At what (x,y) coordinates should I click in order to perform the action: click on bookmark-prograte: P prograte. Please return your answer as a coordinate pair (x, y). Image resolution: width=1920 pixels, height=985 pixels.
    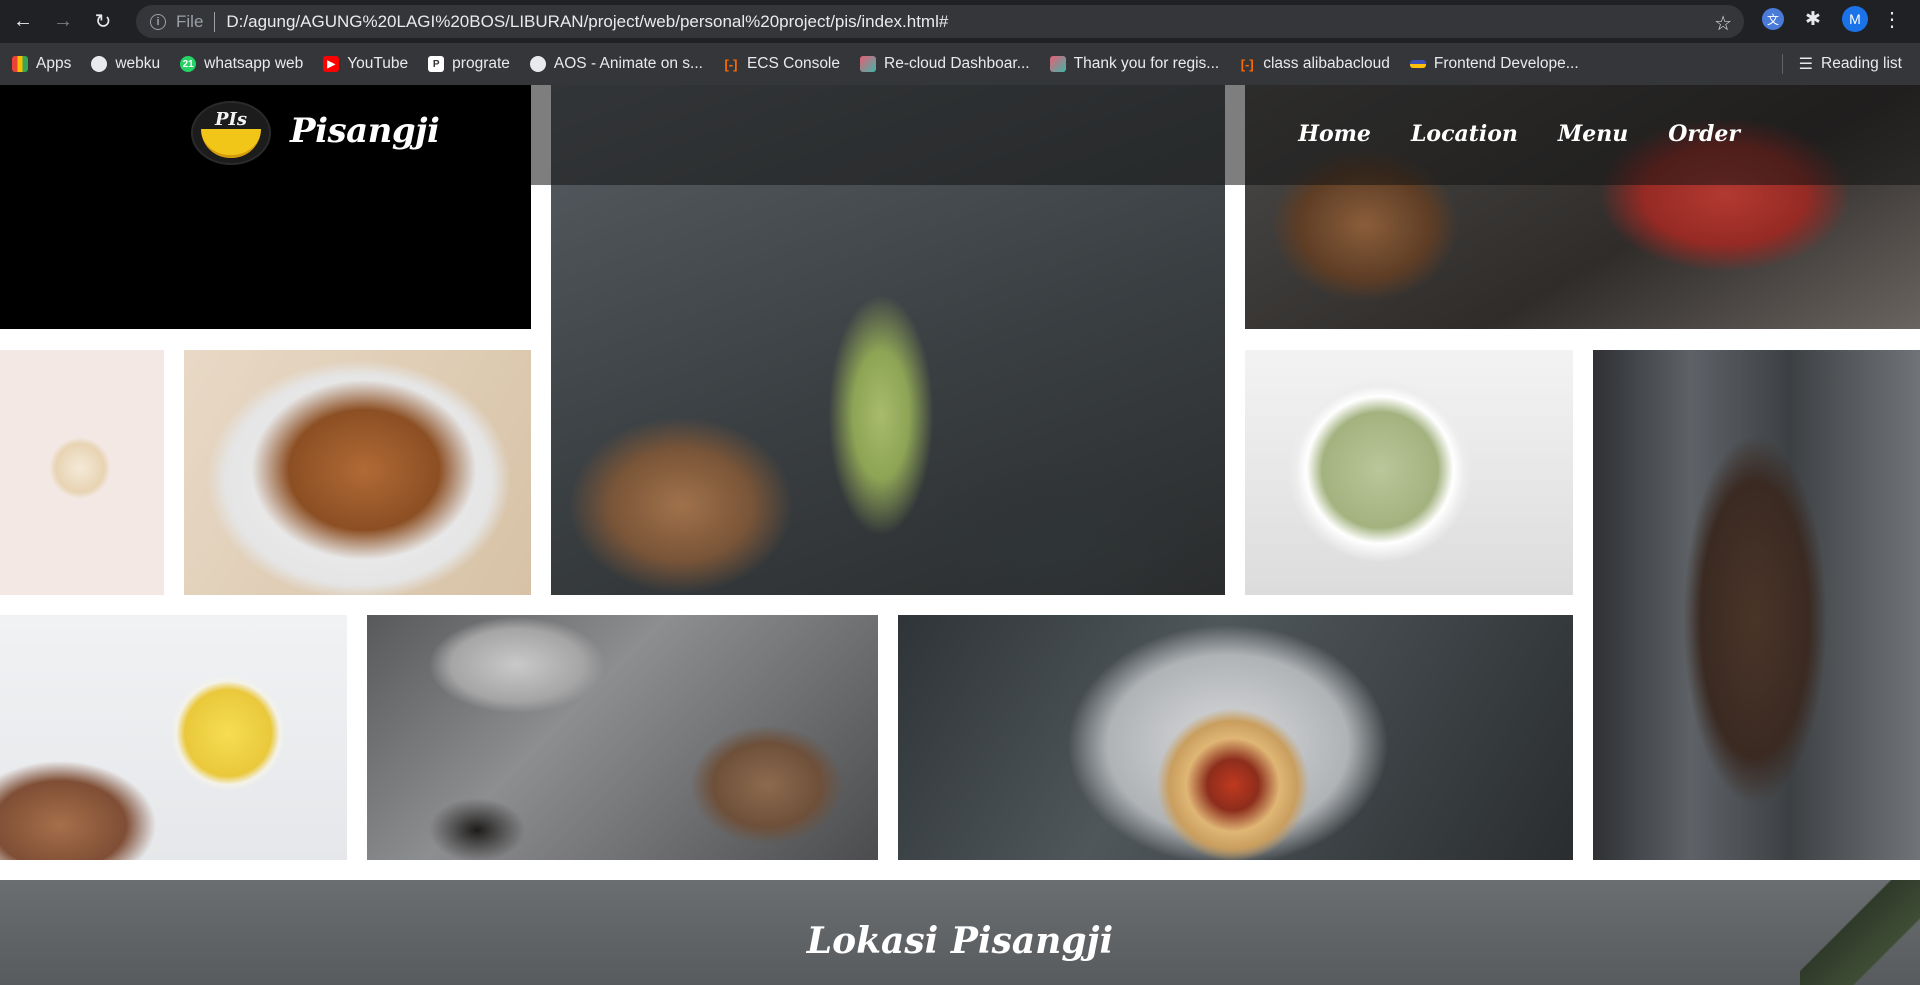
    Looking at the image, I should click on (469, 64).